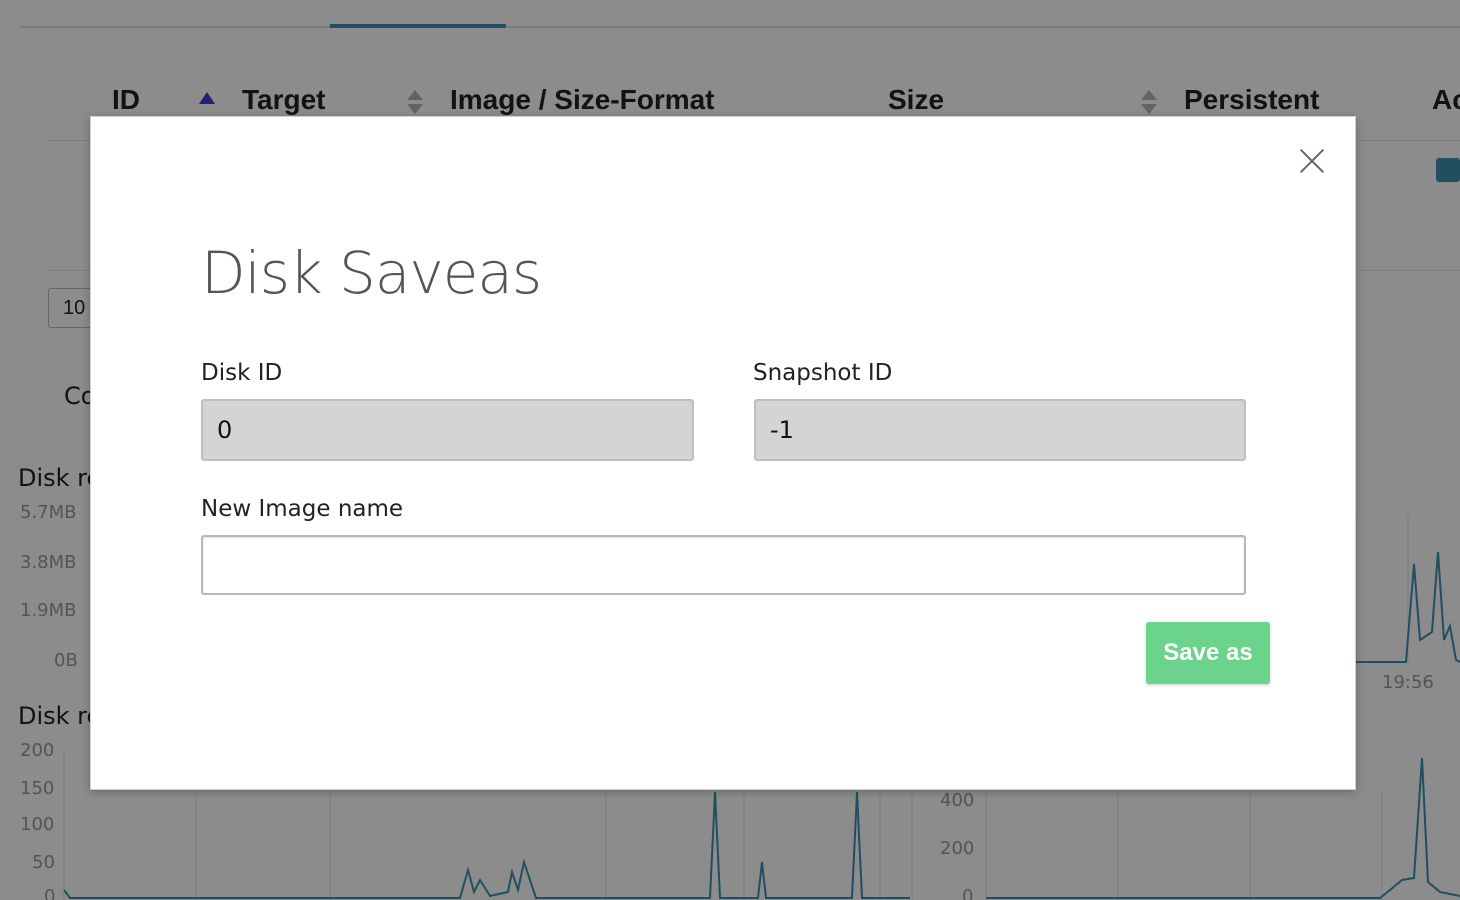 Image resolution: width=1460 pixels, height=900 pixels. I want to click on disk-id-label: Disk ID, so click(242, 373).